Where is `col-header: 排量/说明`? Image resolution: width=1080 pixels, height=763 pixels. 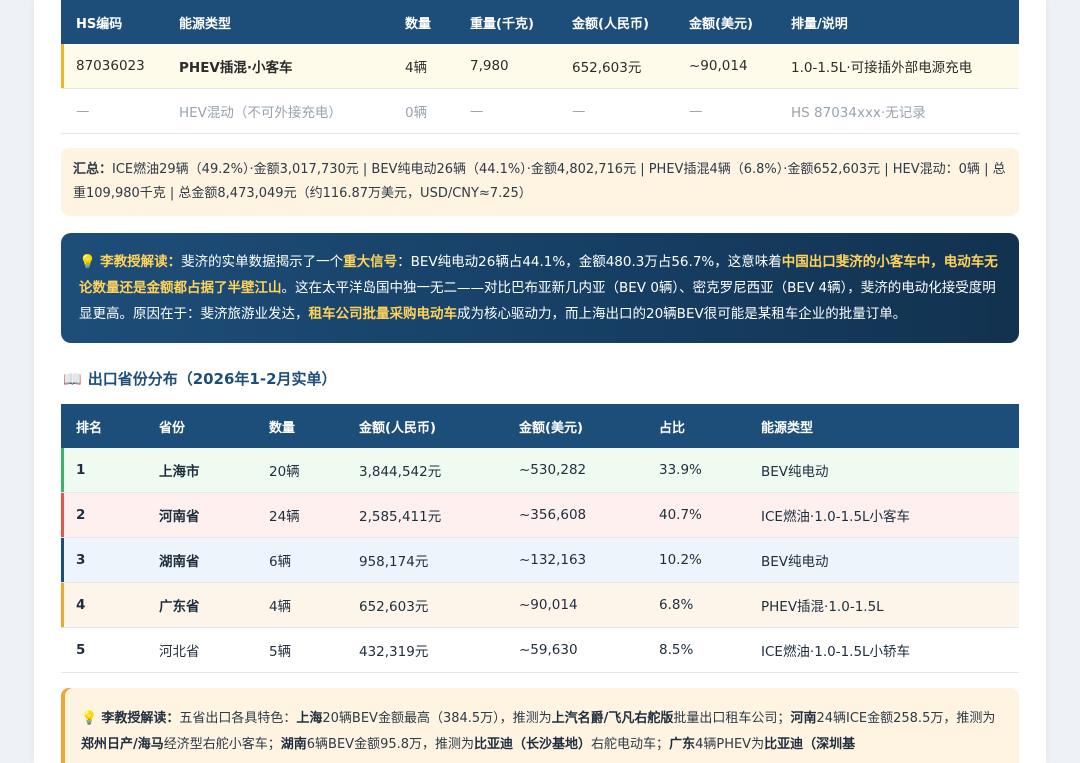
col-header: 排量/说明 is located at coordinates (897, 22).